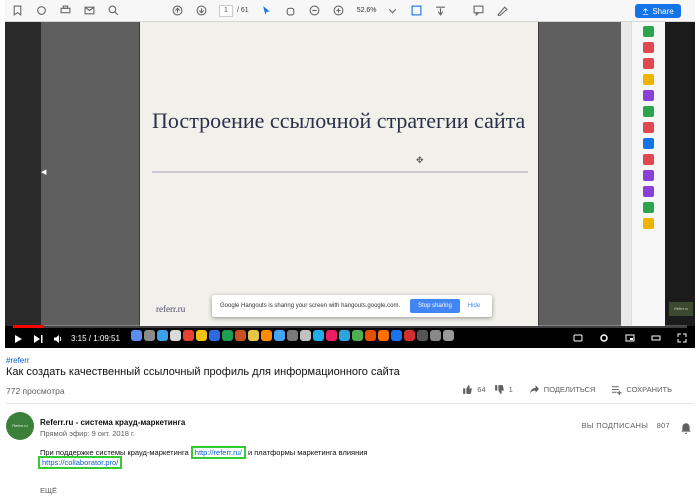 This screenshot has height=497, width=700. What do you see at coordinates (393, 11) in the screenshot?
I see `chevron-down-icon` at bounding box center [393, 11].